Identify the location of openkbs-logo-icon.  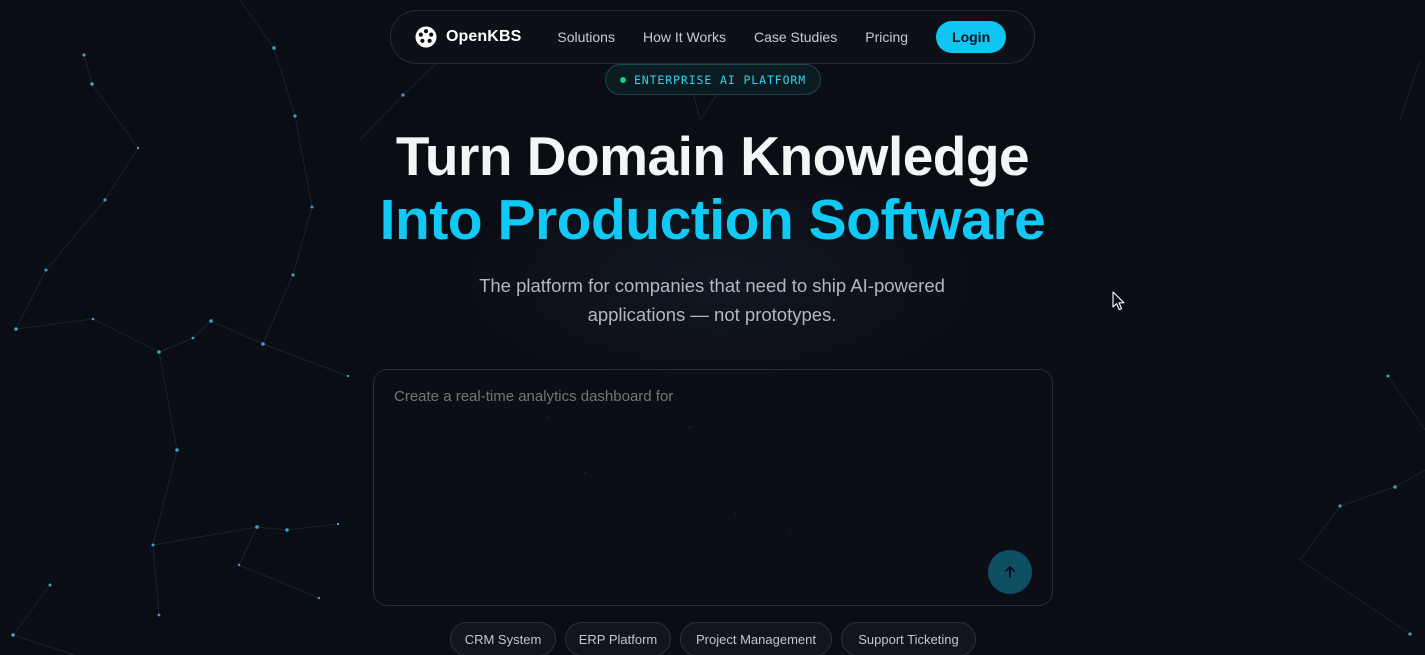
(426, 37).